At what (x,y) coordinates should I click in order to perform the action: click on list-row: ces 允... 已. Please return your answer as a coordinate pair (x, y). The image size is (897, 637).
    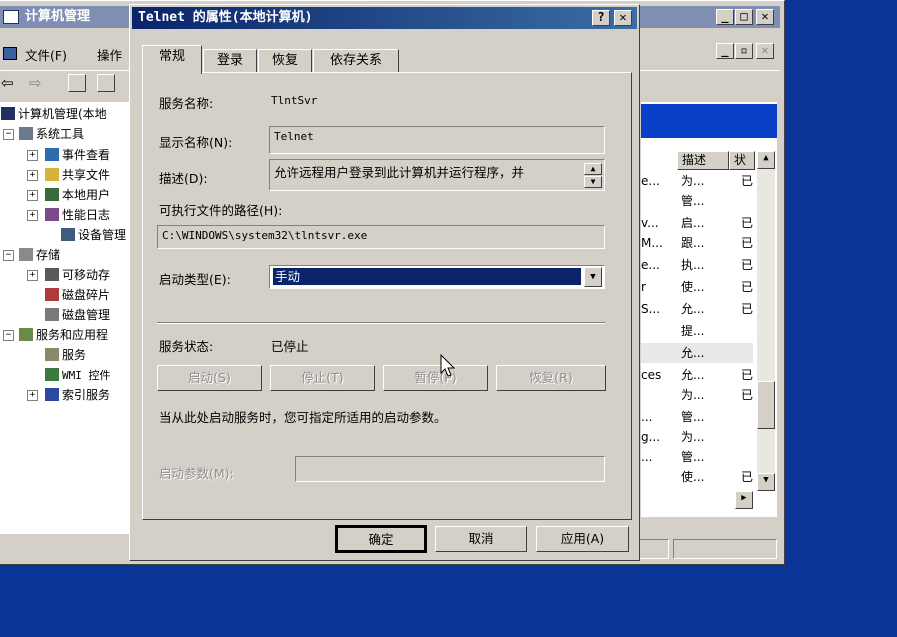
    Looking at the image, I should click on (697, 375).